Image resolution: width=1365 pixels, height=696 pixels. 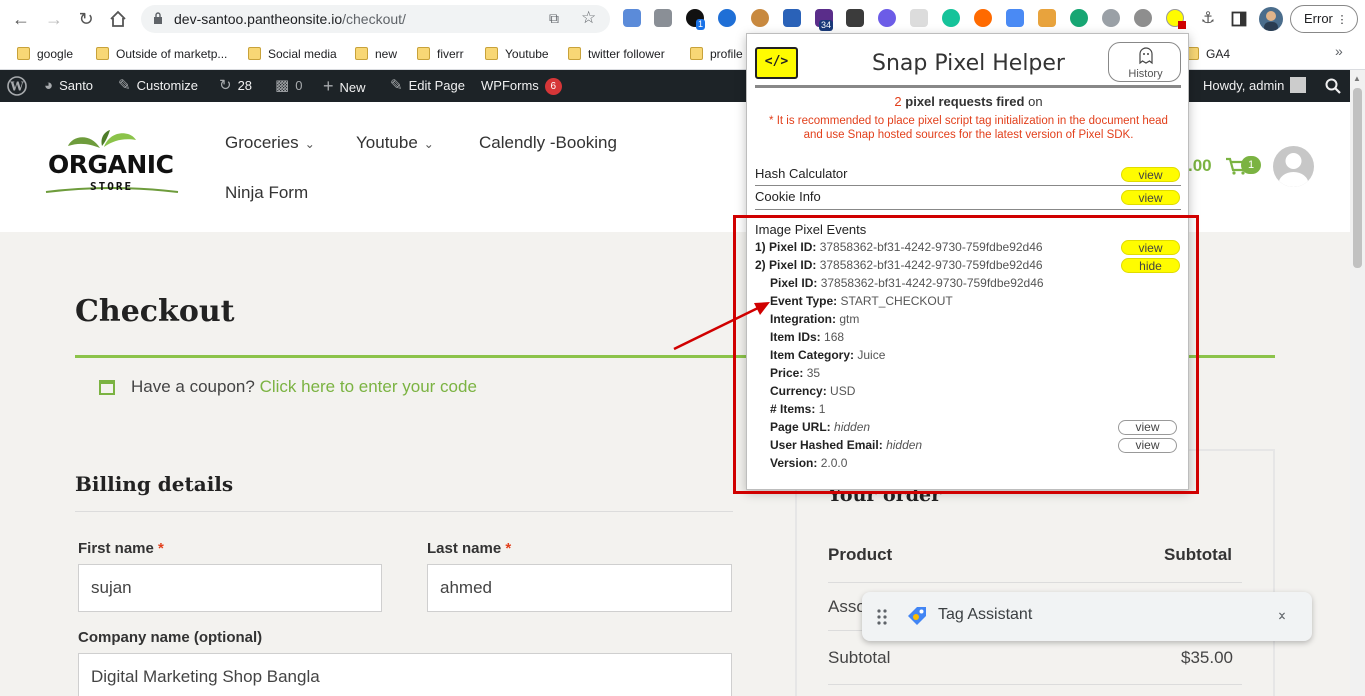 What do you see at coordinates (517, 54) in the screenshot?
I see `bookmark-item: Youtube` at bounding box center [517, 54].